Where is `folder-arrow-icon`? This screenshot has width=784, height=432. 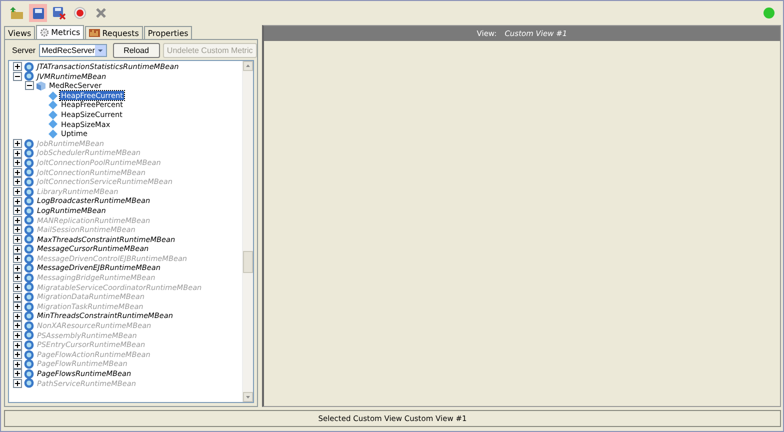 folder-arrow-icon is located at coordinates (17, 13).